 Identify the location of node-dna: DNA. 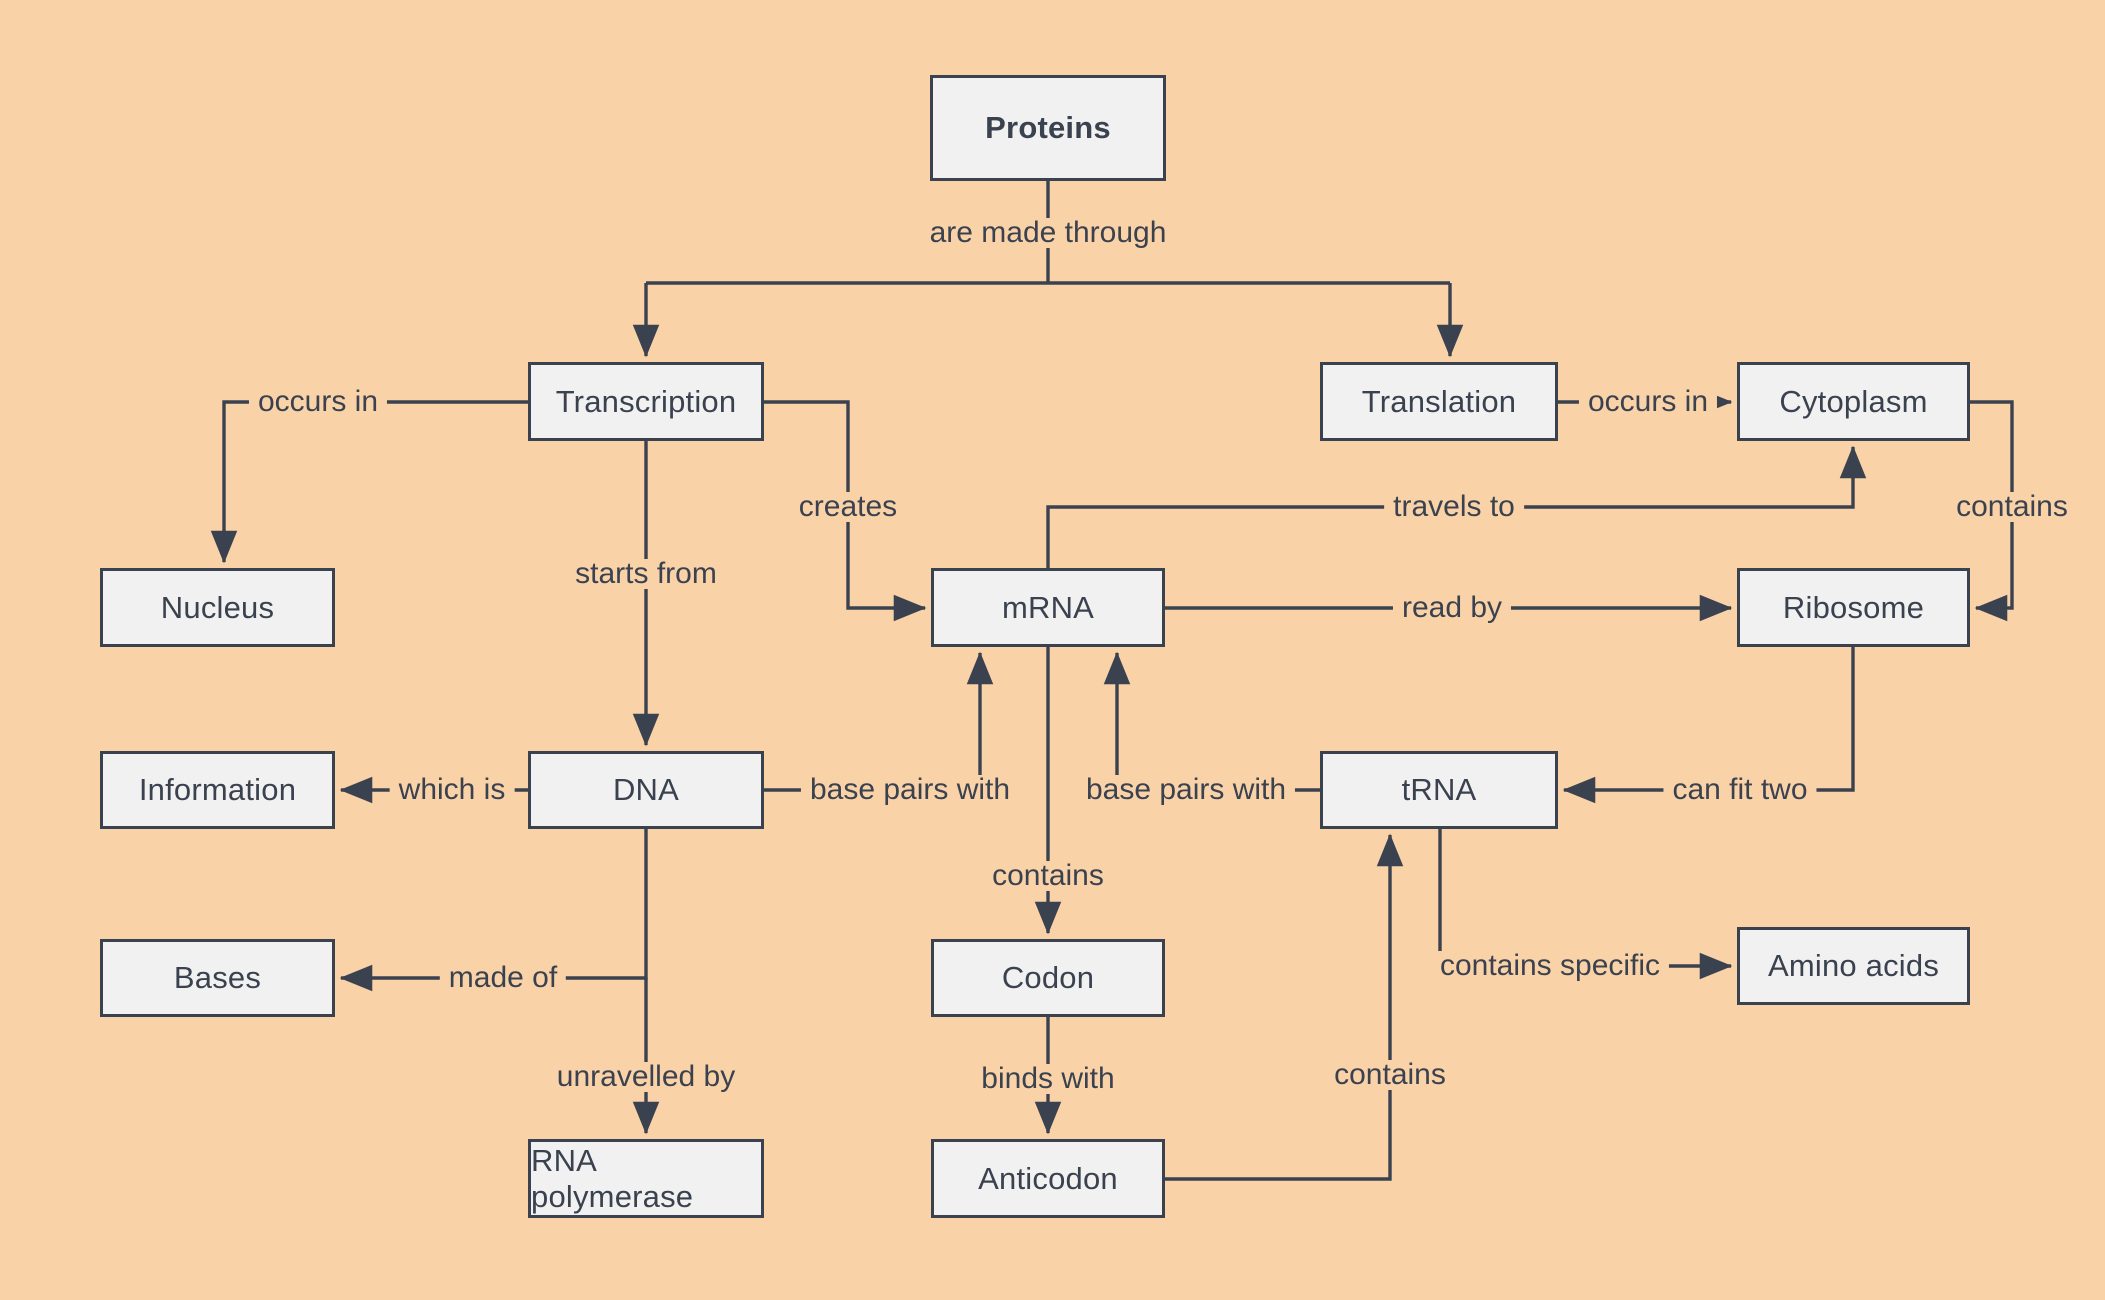
(646, 790).